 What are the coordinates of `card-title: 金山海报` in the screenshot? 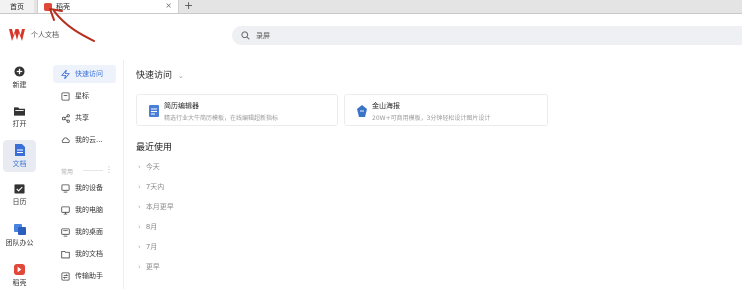 It's located at (386, 106).